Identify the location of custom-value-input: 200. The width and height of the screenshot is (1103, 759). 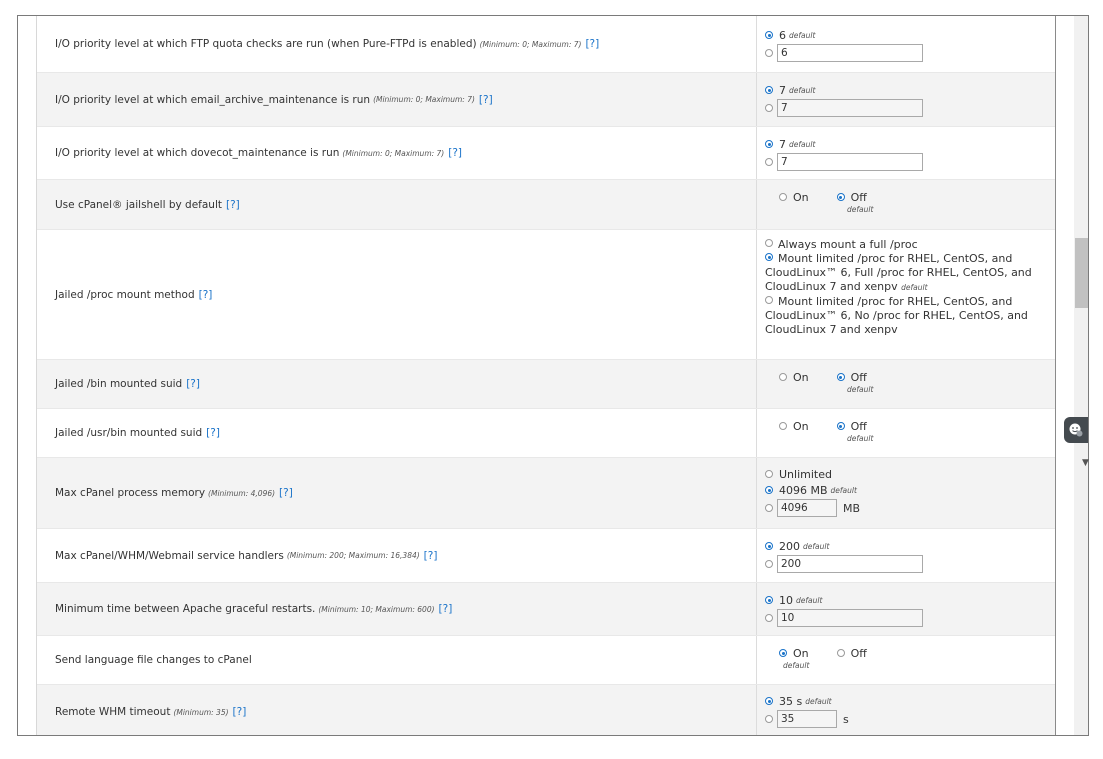
(850, 564).